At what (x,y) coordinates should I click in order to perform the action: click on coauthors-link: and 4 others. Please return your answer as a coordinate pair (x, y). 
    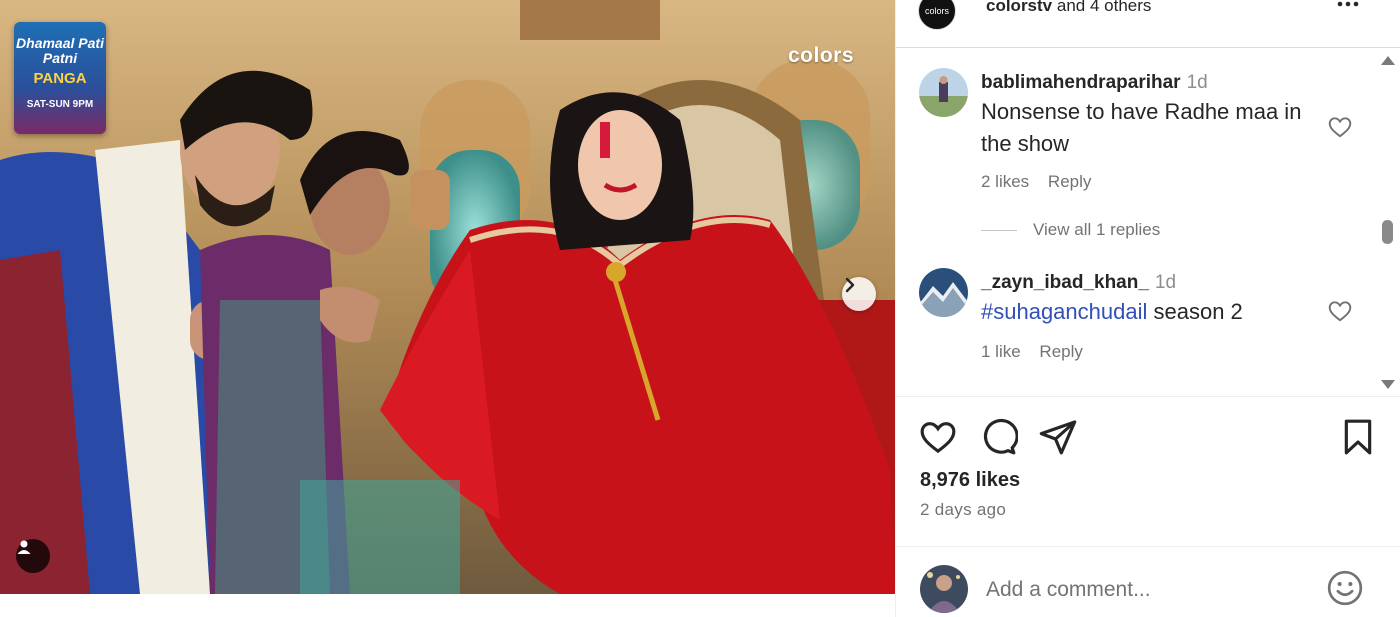
    Looking at the image, I should click on (1104, 7).